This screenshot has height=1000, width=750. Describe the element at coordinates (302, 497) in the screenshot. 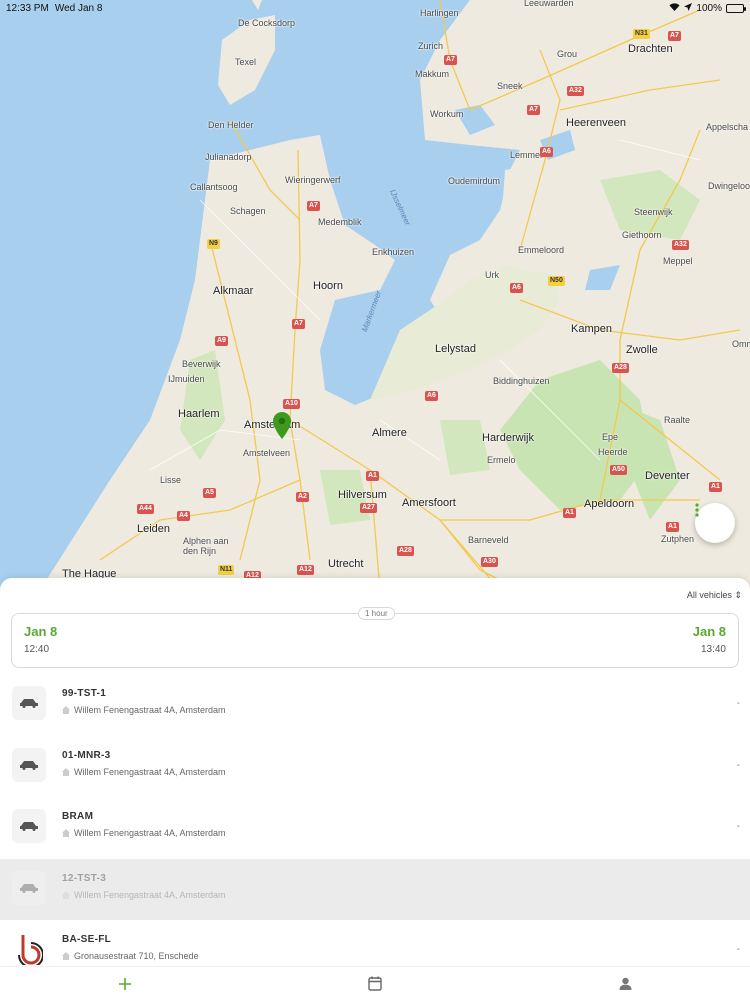

I see `road-shield: A2` at that location.